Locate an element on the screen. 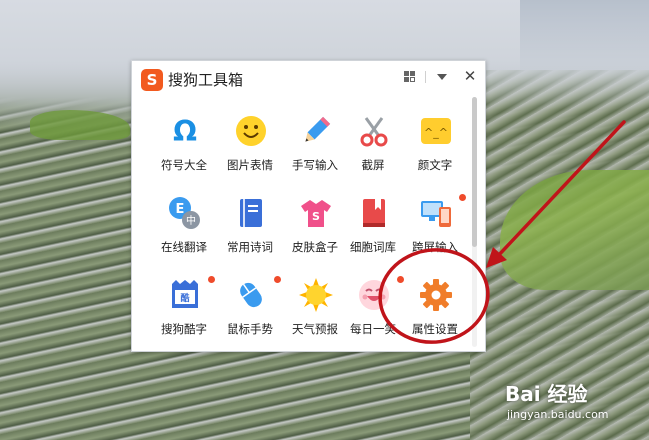 The width and height of the screenshot is (649, 440). tool-bookmark-book: 细胞词库 is located at coordinates (373, 229).